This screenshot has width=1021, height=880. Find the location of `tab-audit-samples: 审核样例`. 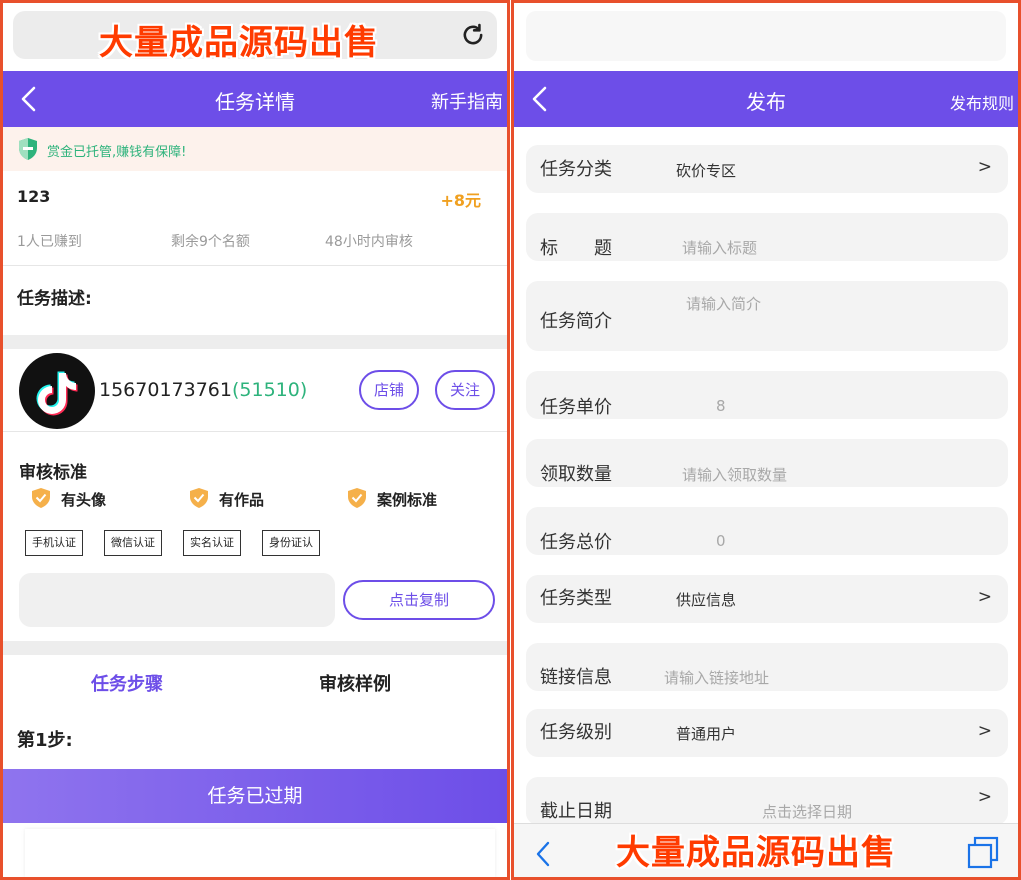

tab-audit-samples: 审核样例 is located at coordinates (355, 683).